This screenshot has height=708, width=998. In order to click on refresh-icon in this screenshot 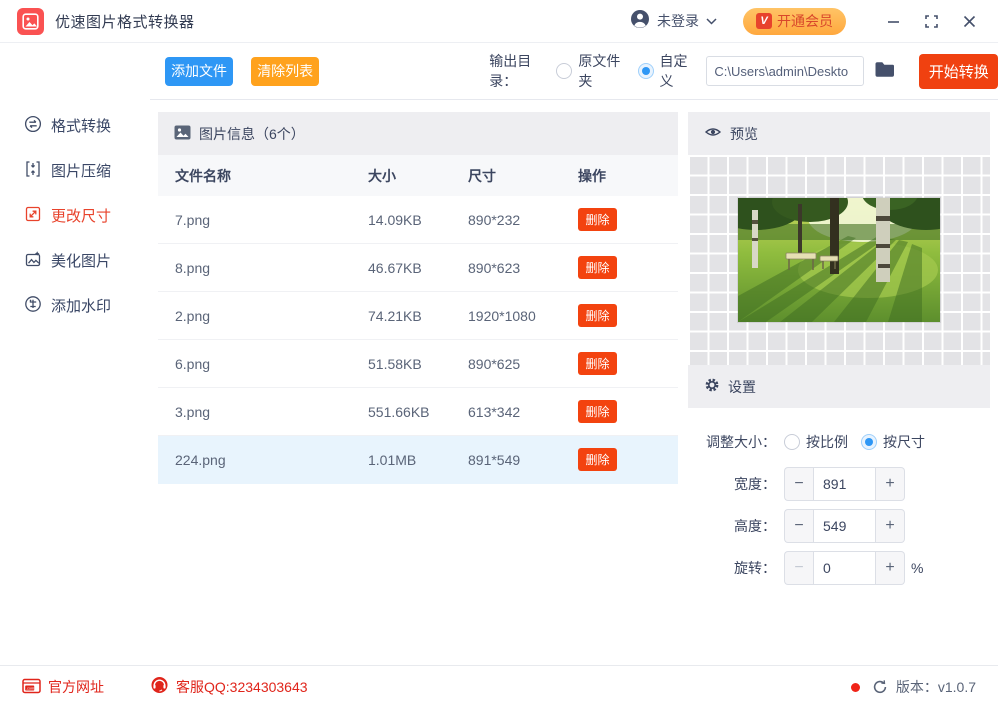, I will do `click(880, 687)`.